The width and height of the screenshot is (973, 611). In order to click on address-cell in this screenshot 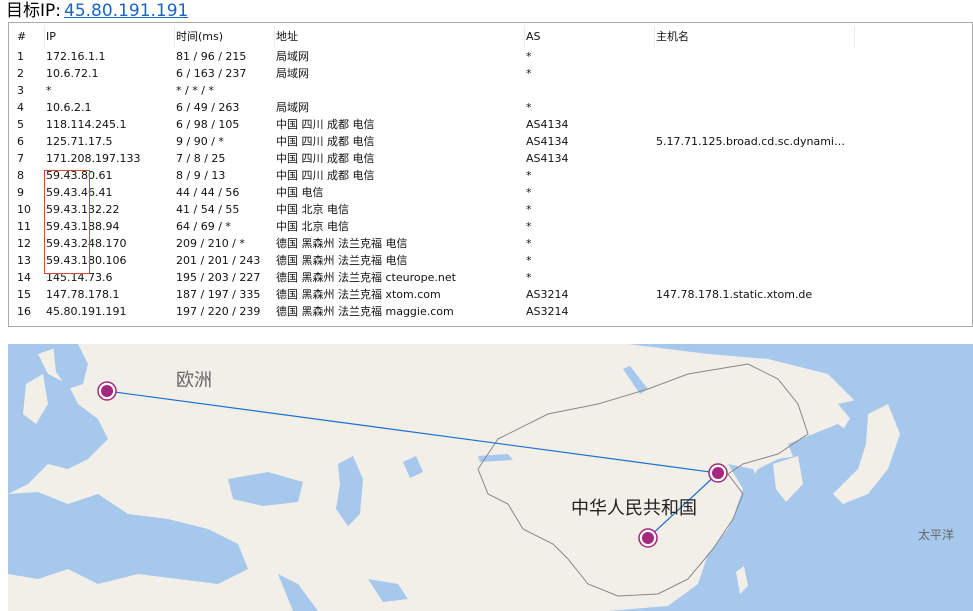, I will do `click(399, 90)`.